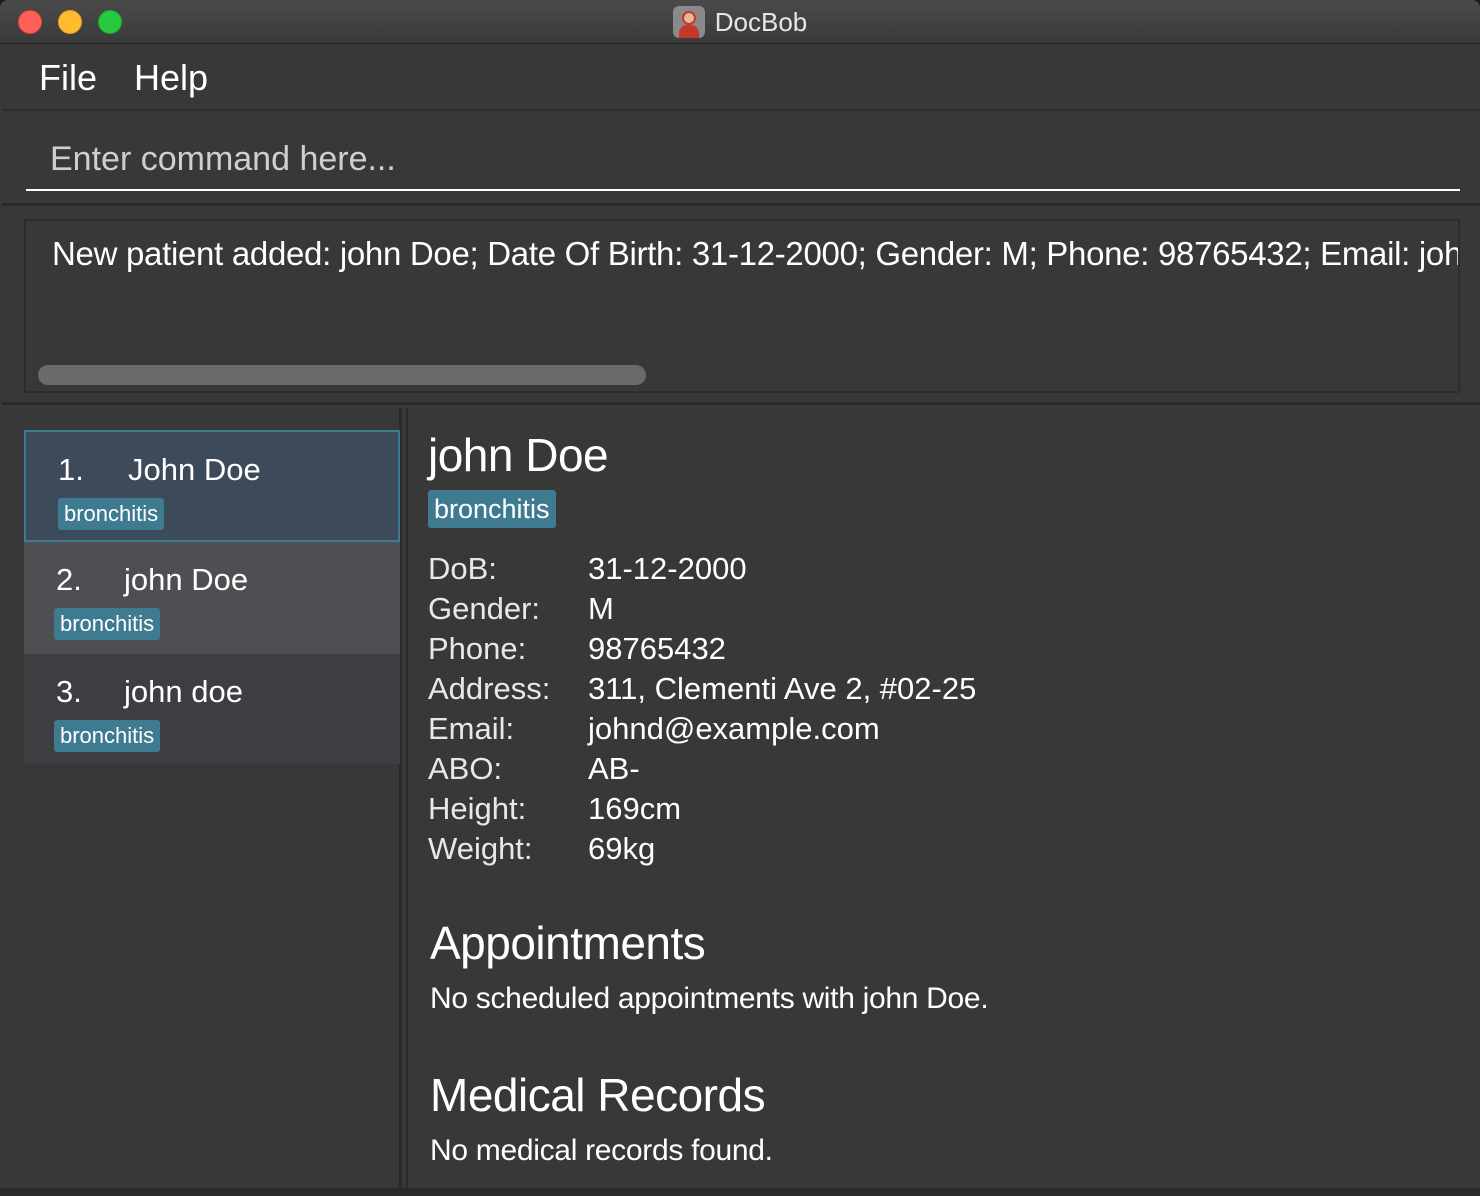 This screenshot has height=1196, width=1480. Describe the element at coordinates (183, 691) in the screenshot. I see `patient-name: john doe` at that location.